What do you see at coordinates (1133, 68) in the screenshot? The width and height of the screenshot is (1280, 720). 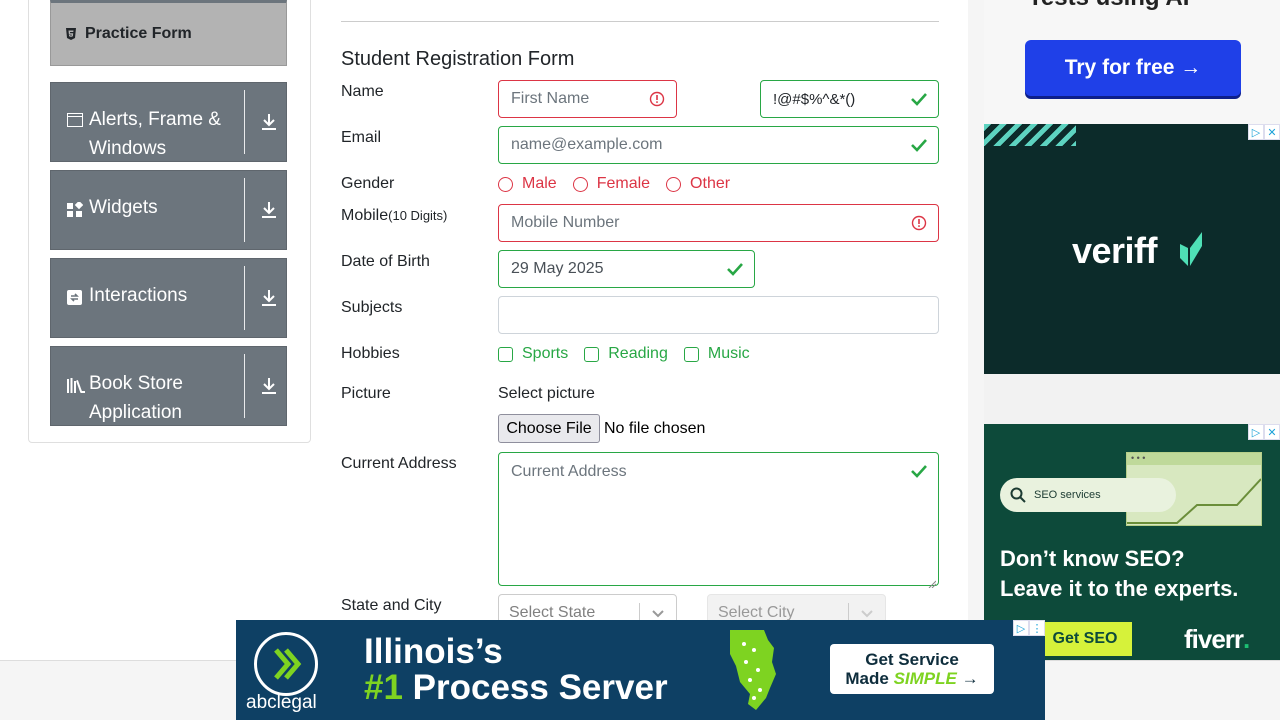 I see `try-for-free-button: Try for free →` at bounding box center [1133, 68].